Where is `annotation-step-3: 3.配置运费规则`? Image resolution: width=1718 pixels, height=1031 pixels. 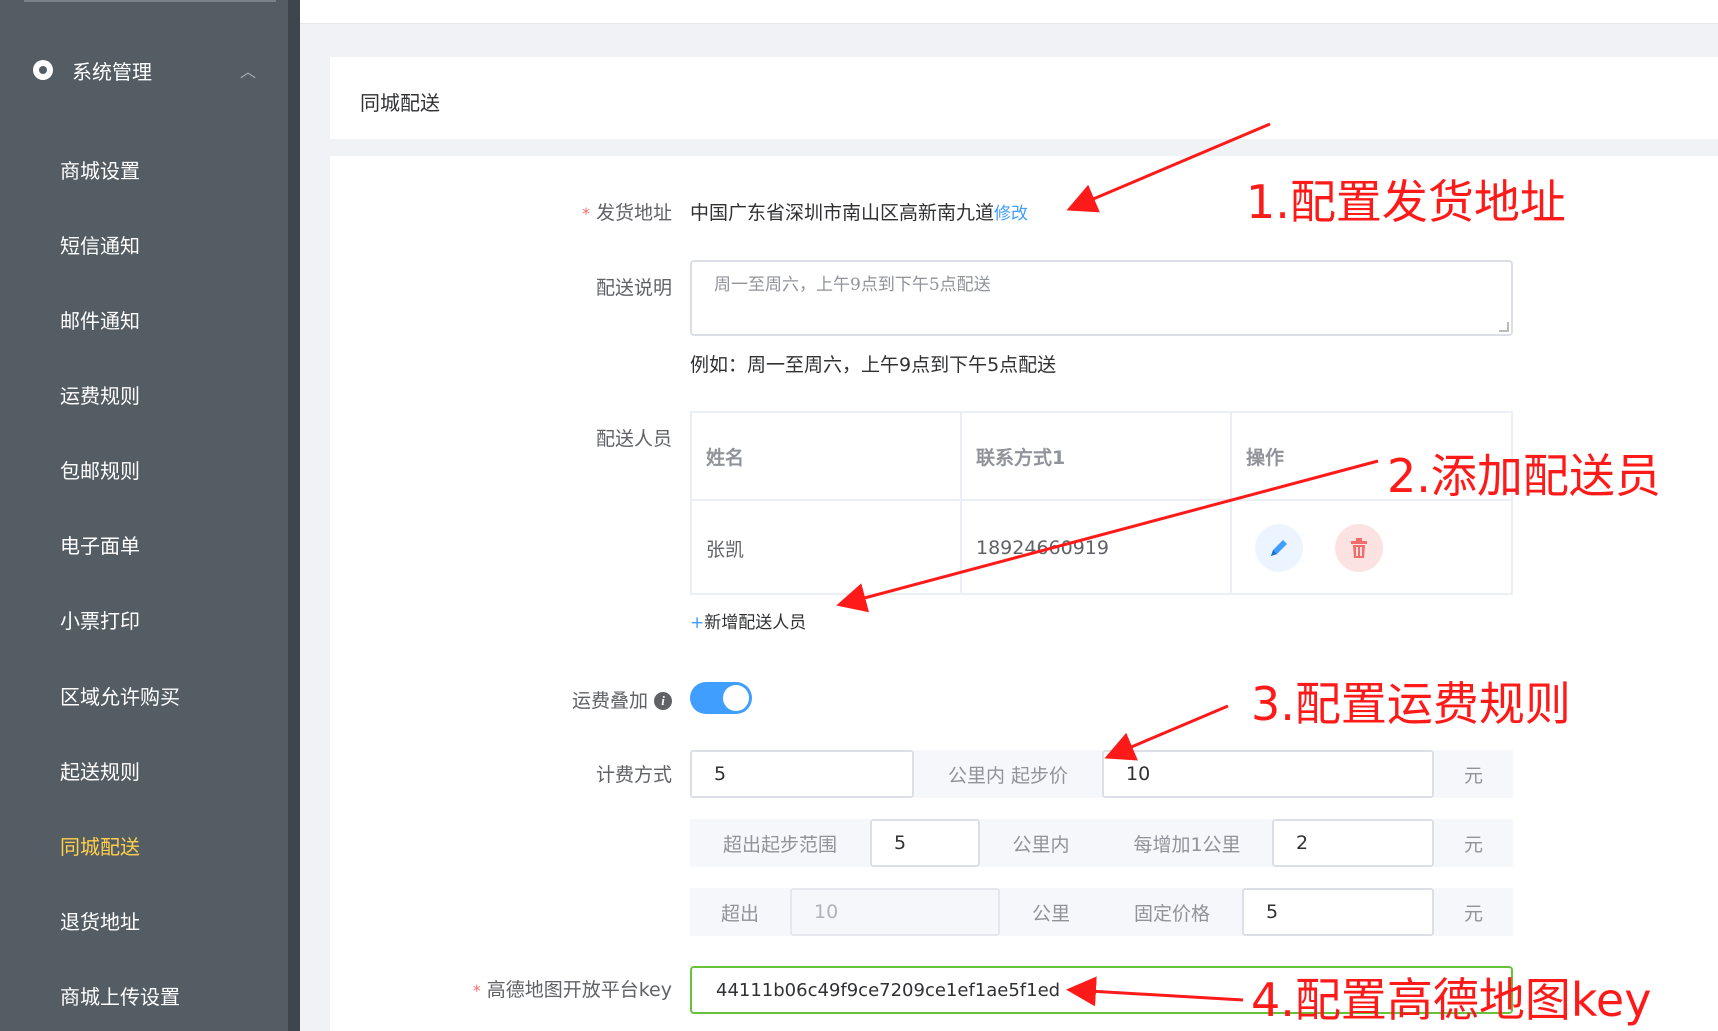 annotation-step-3: 3.配置运费规则 is located at coordinates (1411, 704).